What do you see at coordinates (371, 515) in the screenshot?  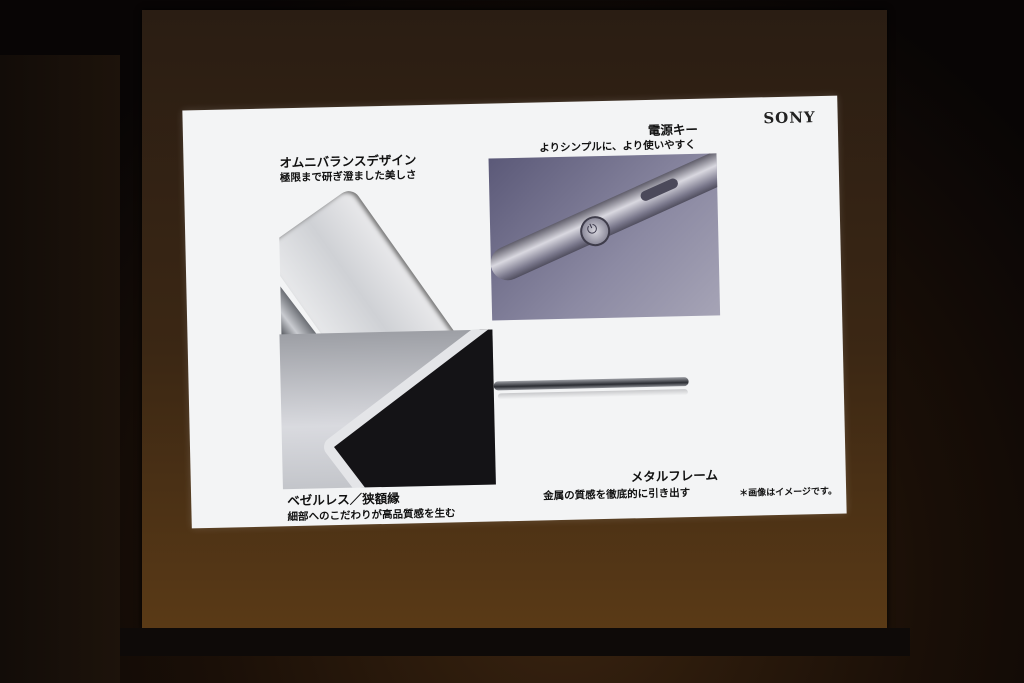 I see `section-subtitle-bezelless: 細部へのこだわりが高品質感を生む` at bounding box center [371, 515].